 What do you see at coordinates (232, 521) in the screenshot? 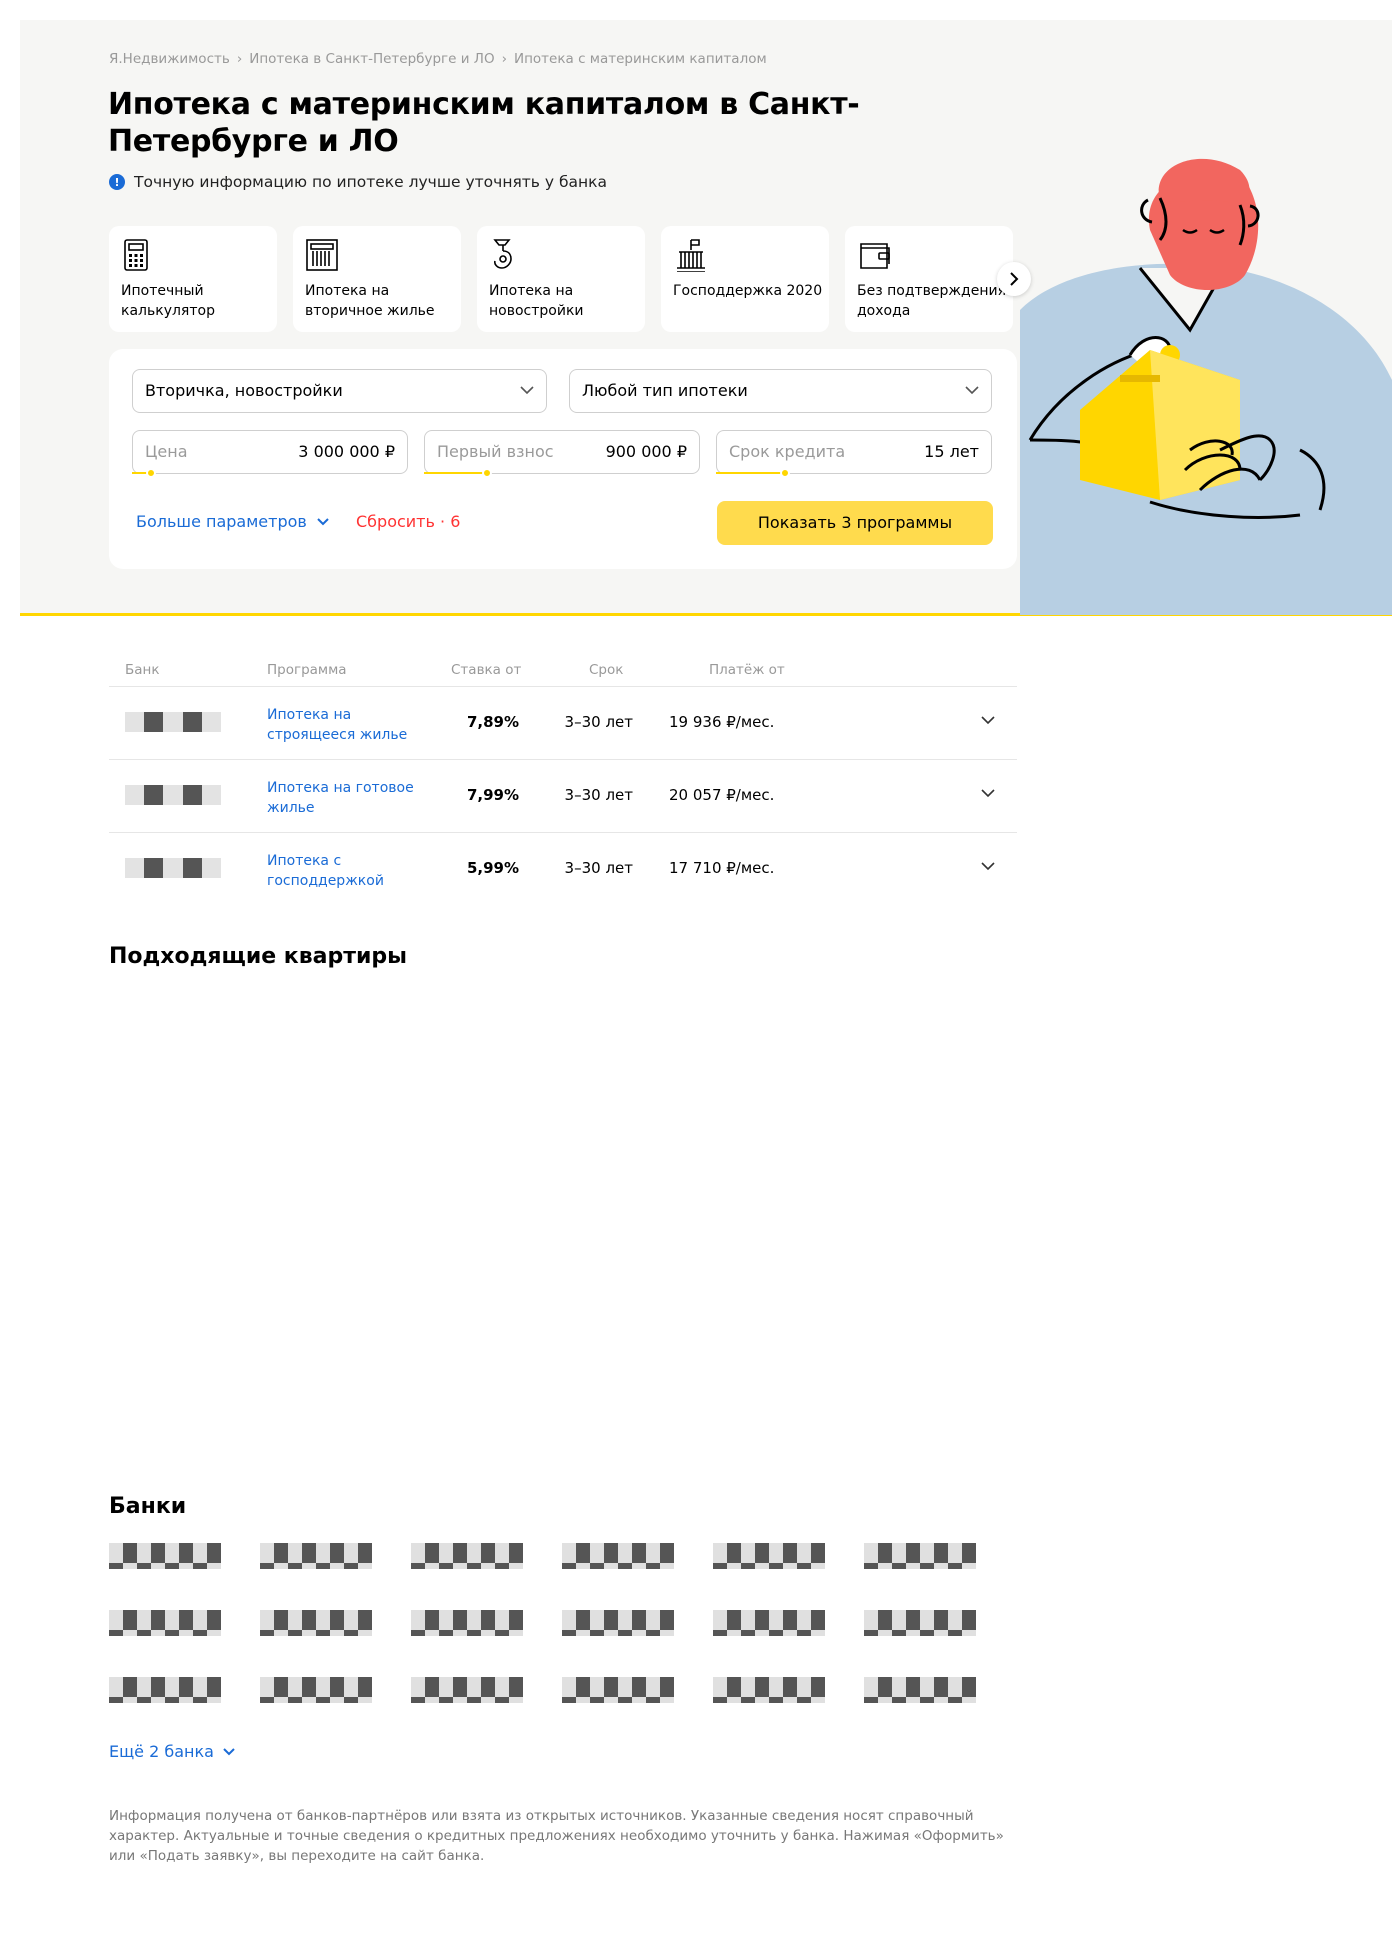
I see `more-params-button: Больше параметров` at bounding box center [232, 521].